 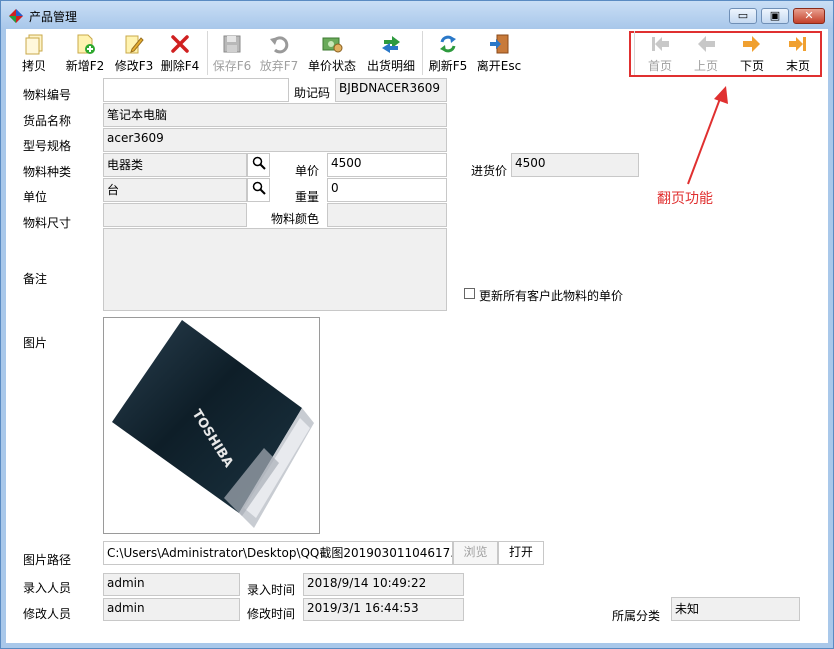 What do you see at coordinates (175, 165) in the screenshot?
I see `category-input: 电器类` at bounding box center [175, 165].